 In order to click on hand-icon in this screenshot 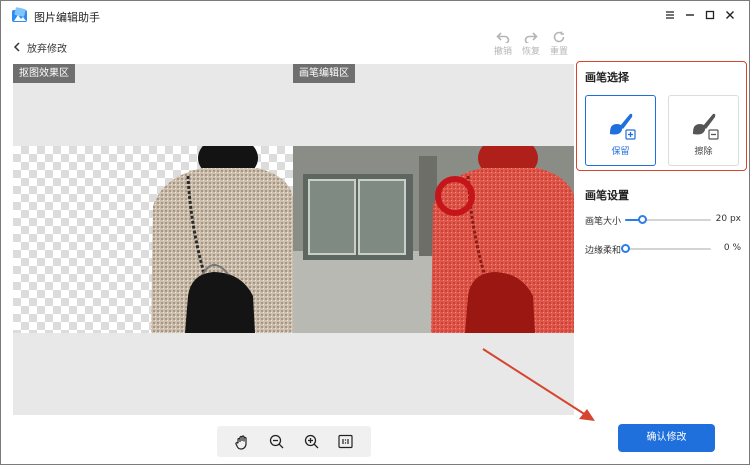, I will do `click(242, 442)`.